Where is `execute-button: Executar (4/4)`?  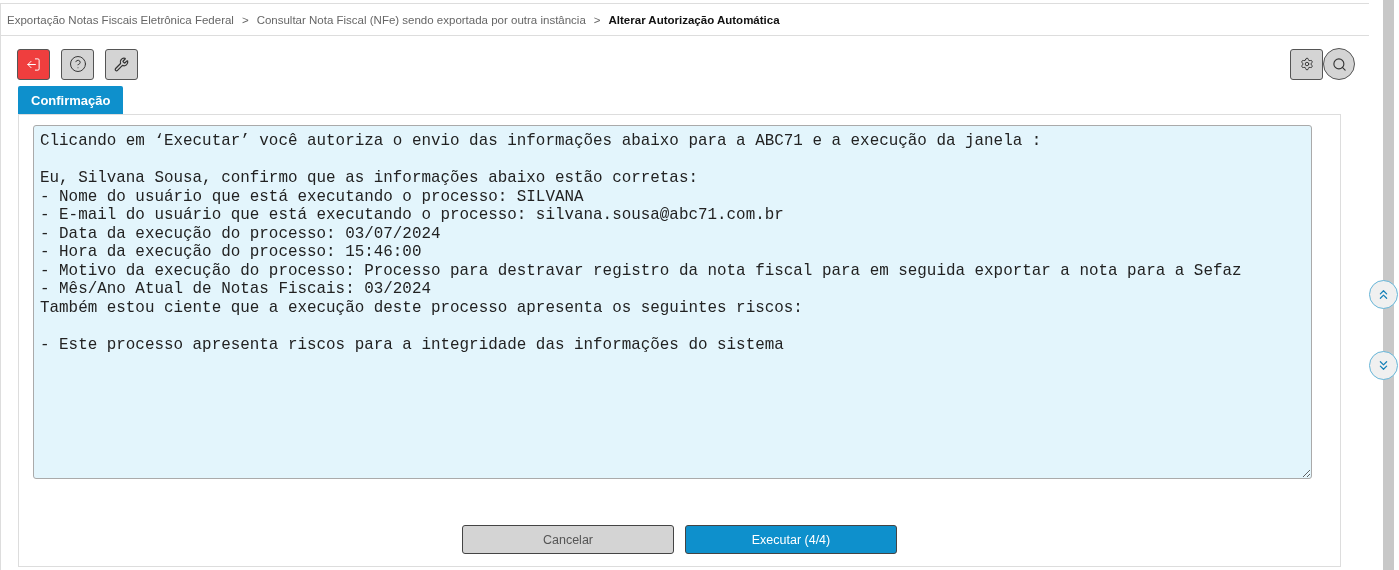 execute-button: Executar (4/4) is located at coordinates (791, 539).